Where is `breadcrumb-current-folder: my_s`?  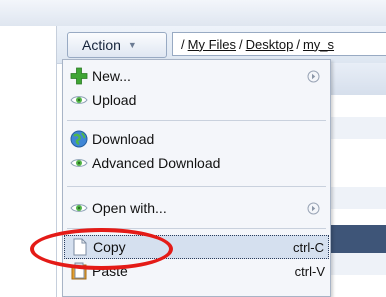
breadcrumb-current-folder: my_s is located at coordinates (318, 44).